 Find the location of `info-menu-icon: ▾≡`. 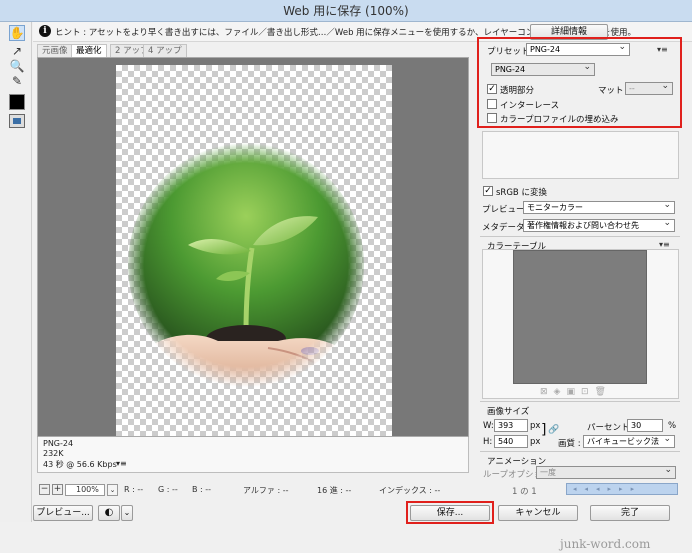

info-menu-icon: ▾≡ is located at coordinates (121, 463).